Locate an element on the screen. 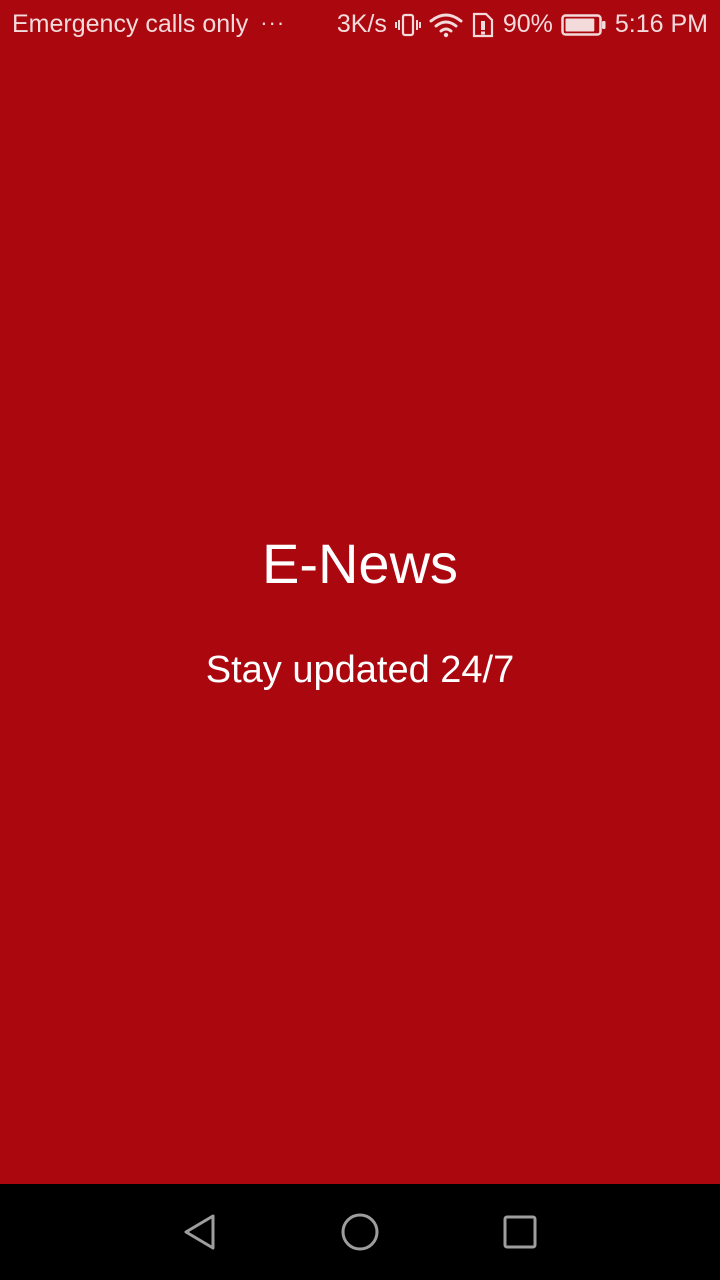 The width and height of the screenshot is (720, 1280). app-tagline: Stay updated 24/7 is located at coordinates (360, 670).